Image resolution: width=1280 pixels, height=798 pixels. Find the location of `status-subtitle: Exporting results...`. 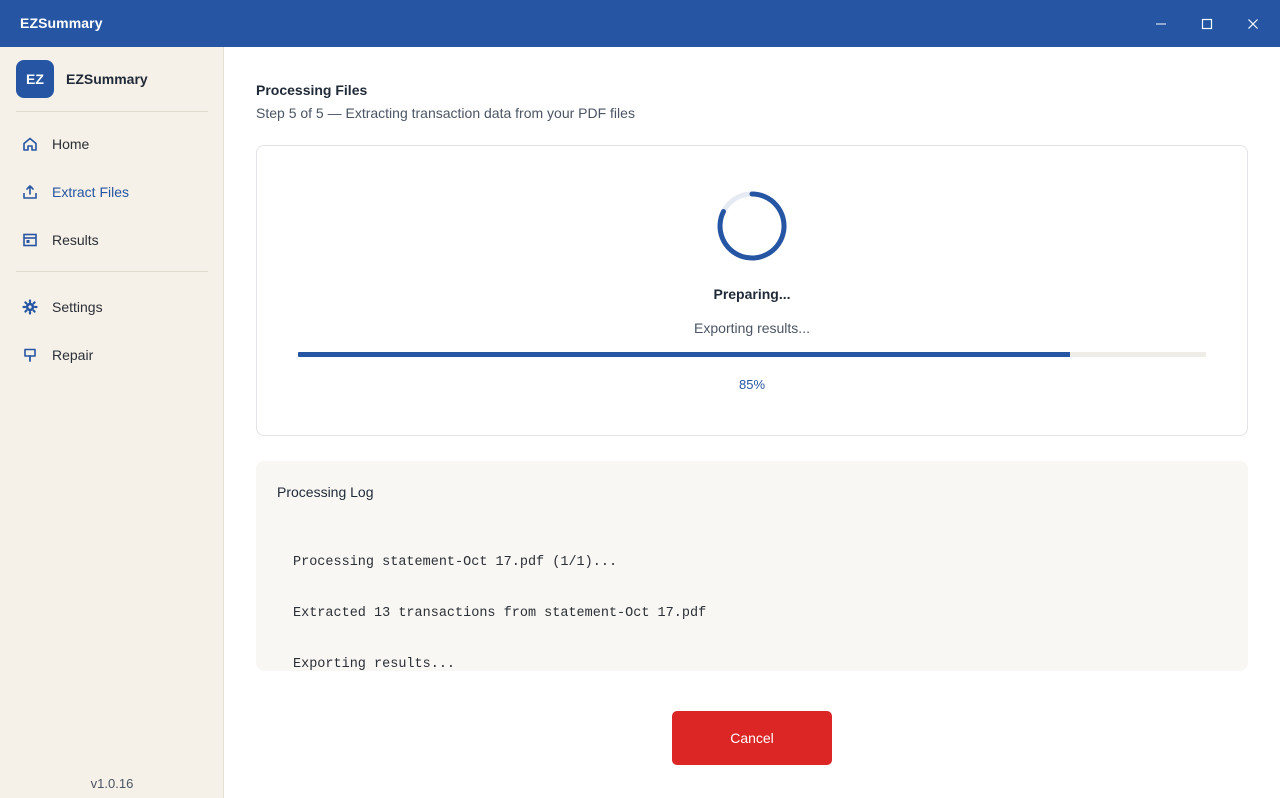

status-subtitle: Exporting results... is located at coordinates (752, 328).